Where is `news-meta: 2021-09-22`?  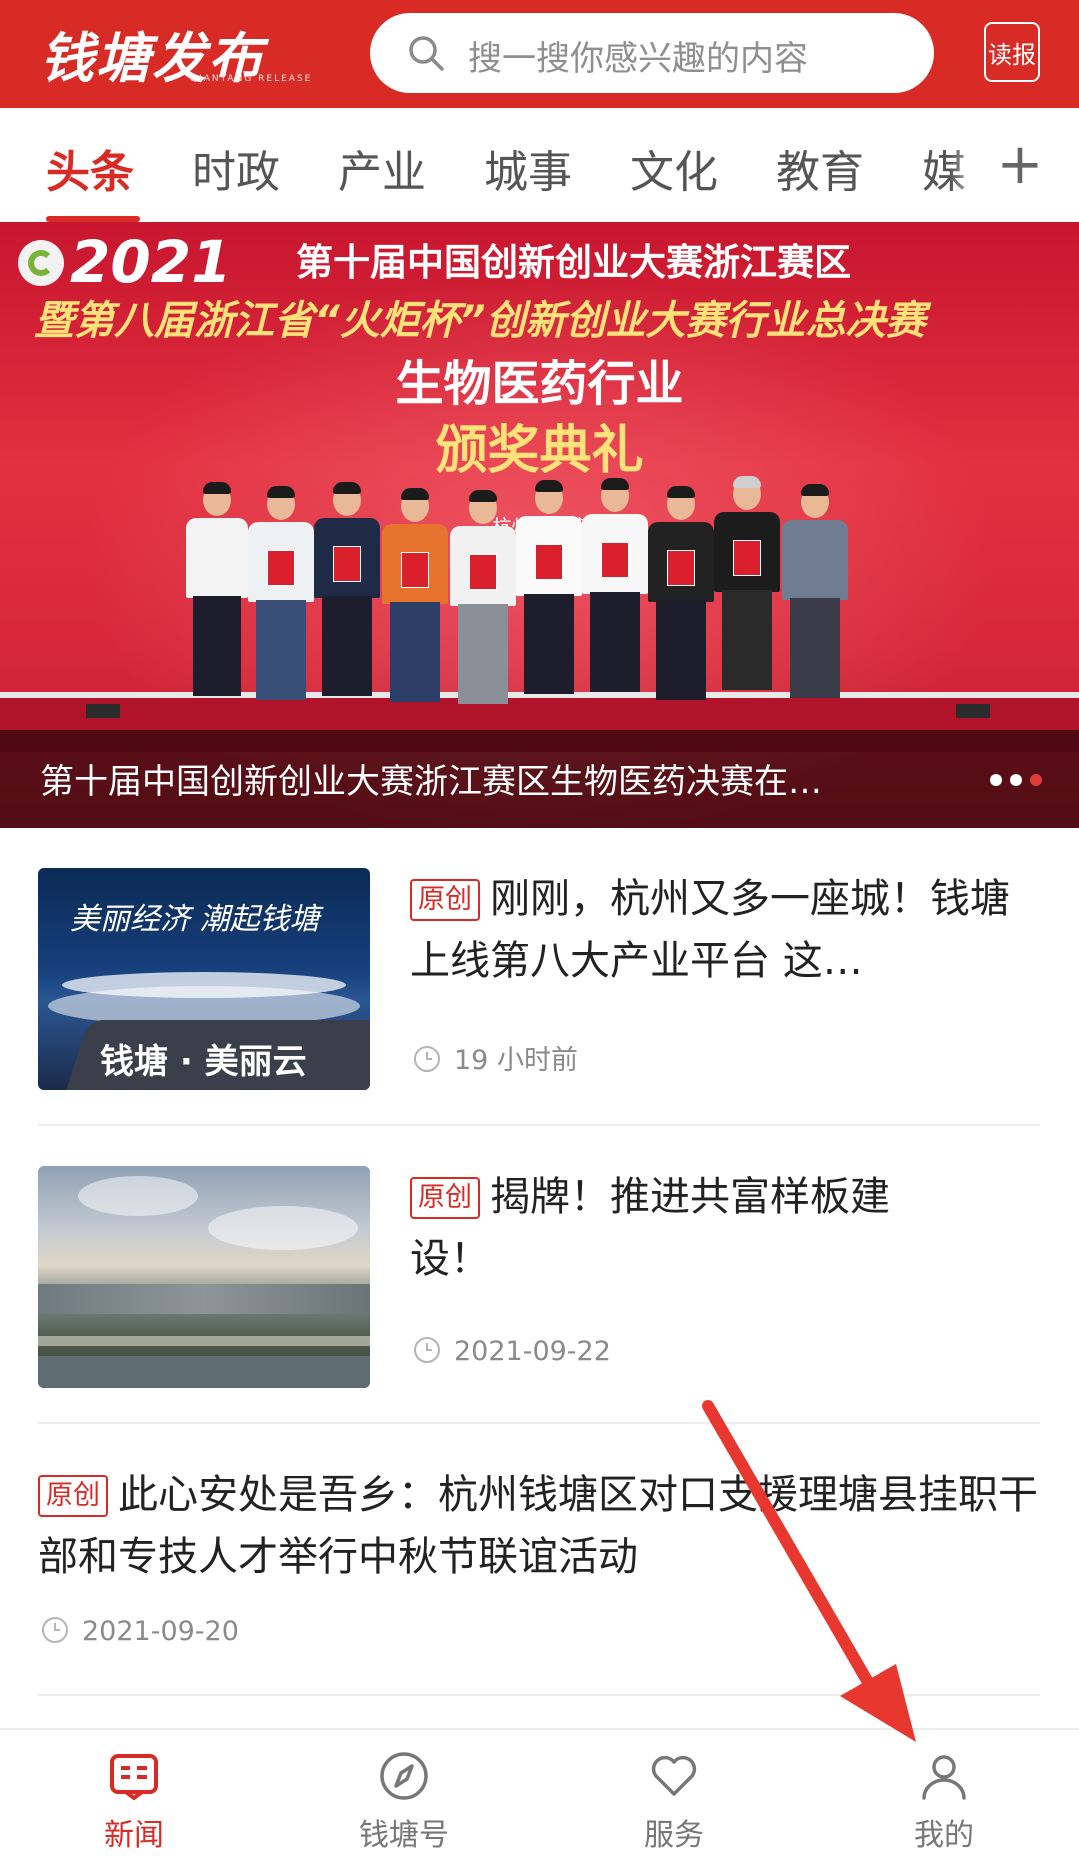
news-meta: 2021-09-22 is located at coordinates (512, 1351).